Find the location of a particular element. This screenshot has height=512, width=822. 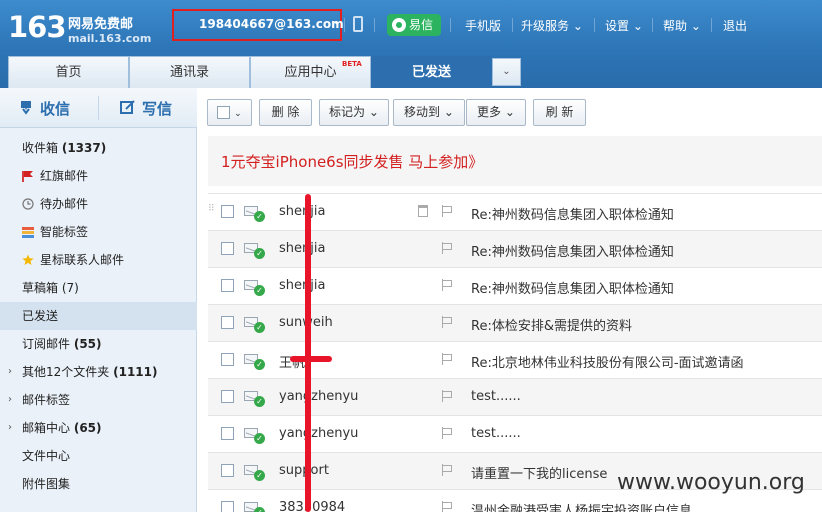

more-button: 更多 ⌄ is located at coordinates (496, 112).